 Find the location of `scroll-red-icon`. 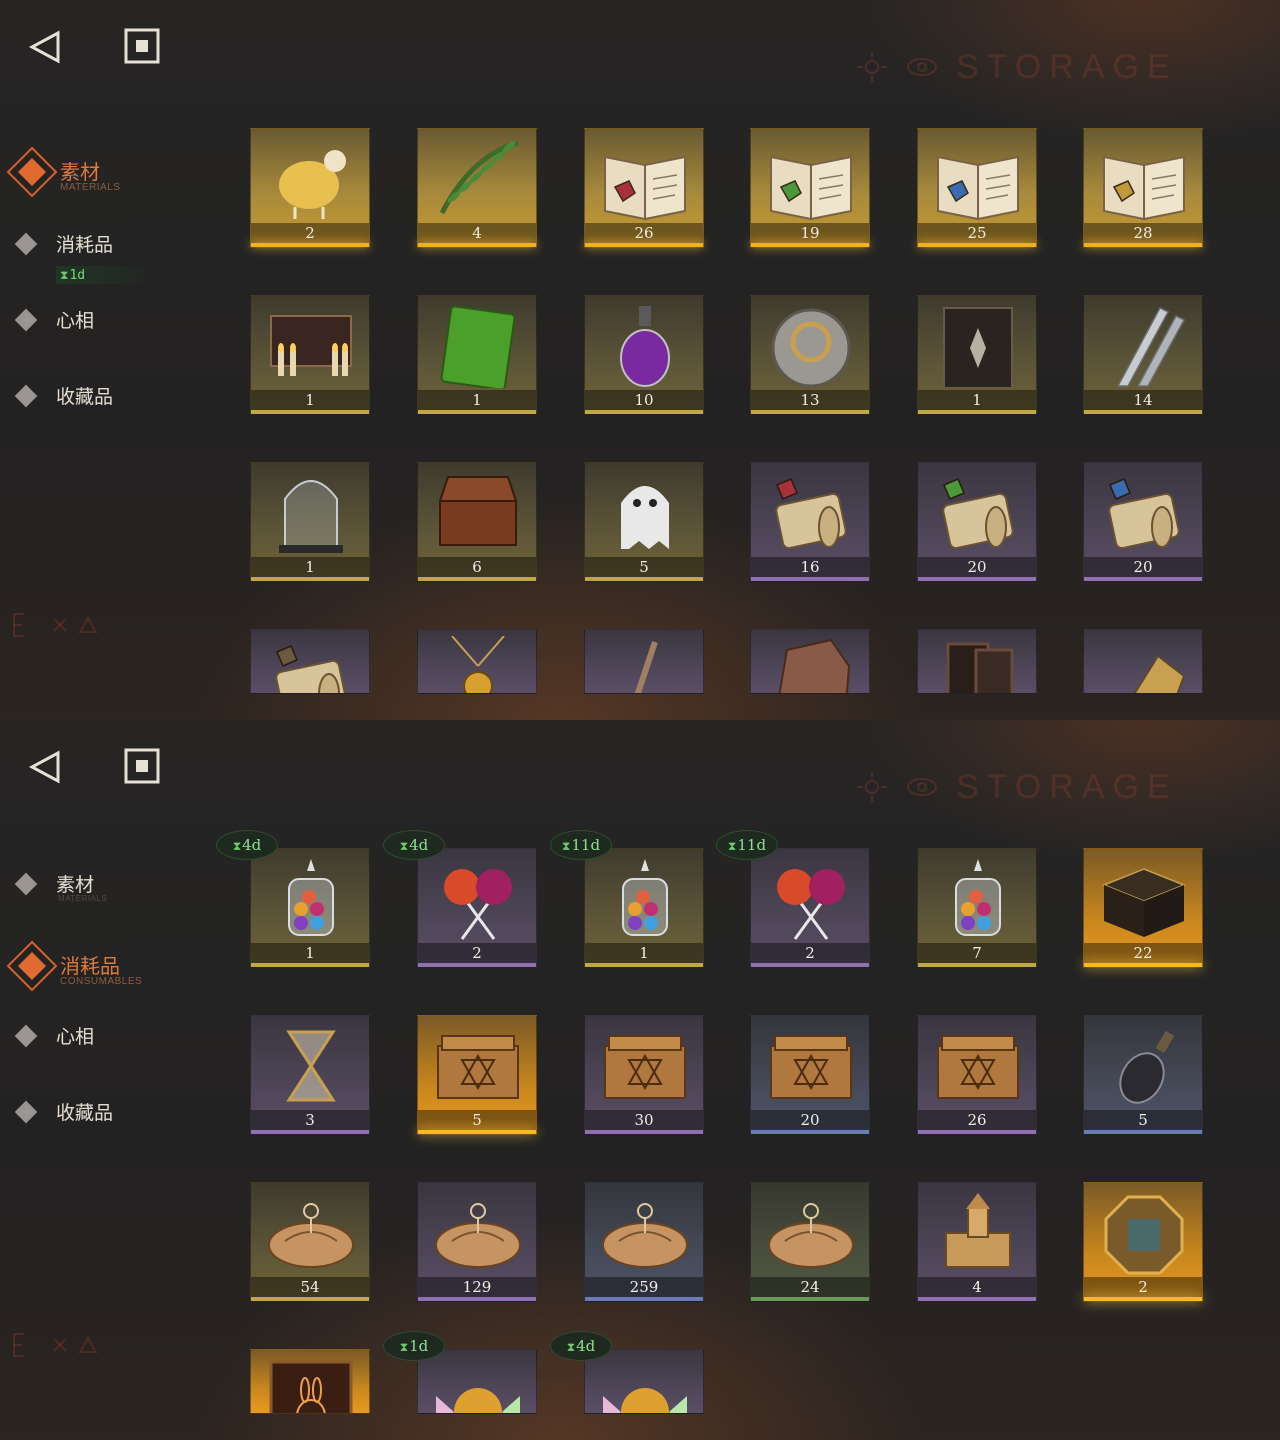

scroll-red-icon is located at coordinates (811, 514).